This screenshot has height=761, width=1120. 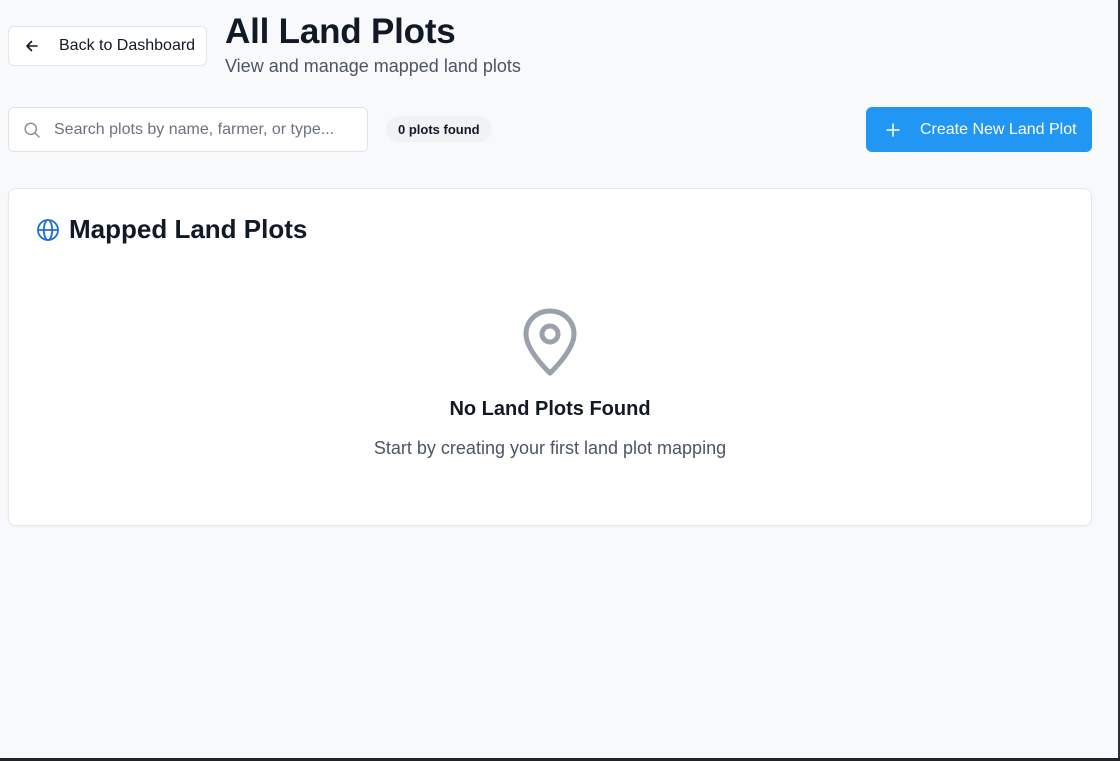 I want to click on page-title: All Land Plots, so click(x=340, y=31).